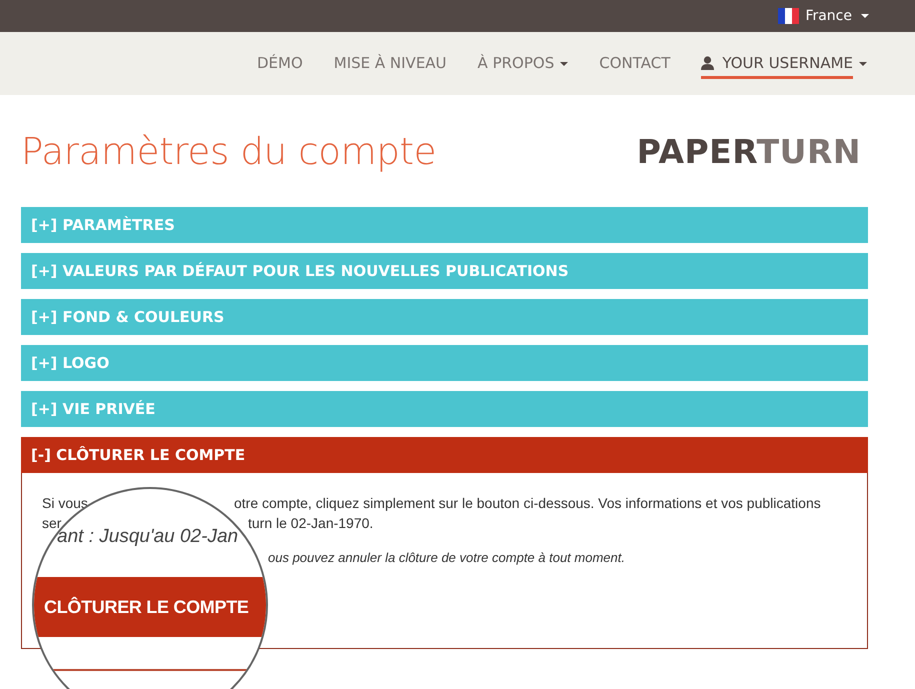  I want to click on nav-link: MISE À NIVEAU, so click(390, 63).